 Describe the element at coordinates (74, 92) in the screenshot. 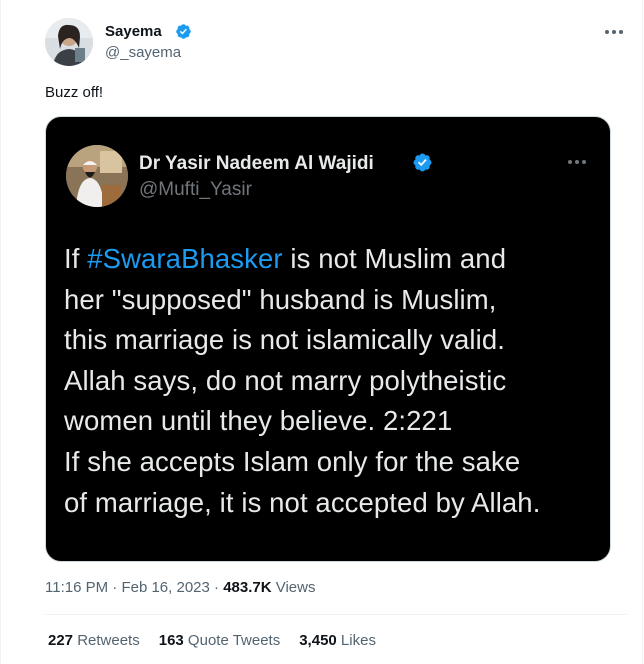

I see `tweet-text: Buzz off!` at that location.